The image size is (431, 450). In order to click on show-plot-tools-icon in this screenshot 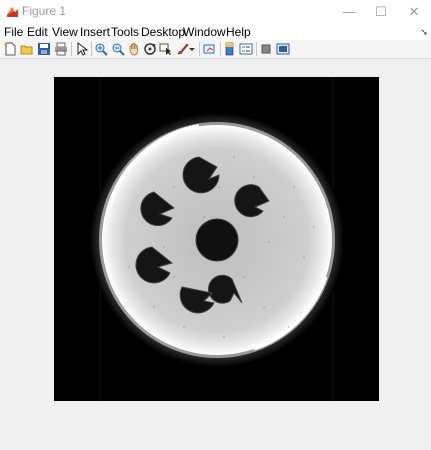, I will do `click(283, 49)`.